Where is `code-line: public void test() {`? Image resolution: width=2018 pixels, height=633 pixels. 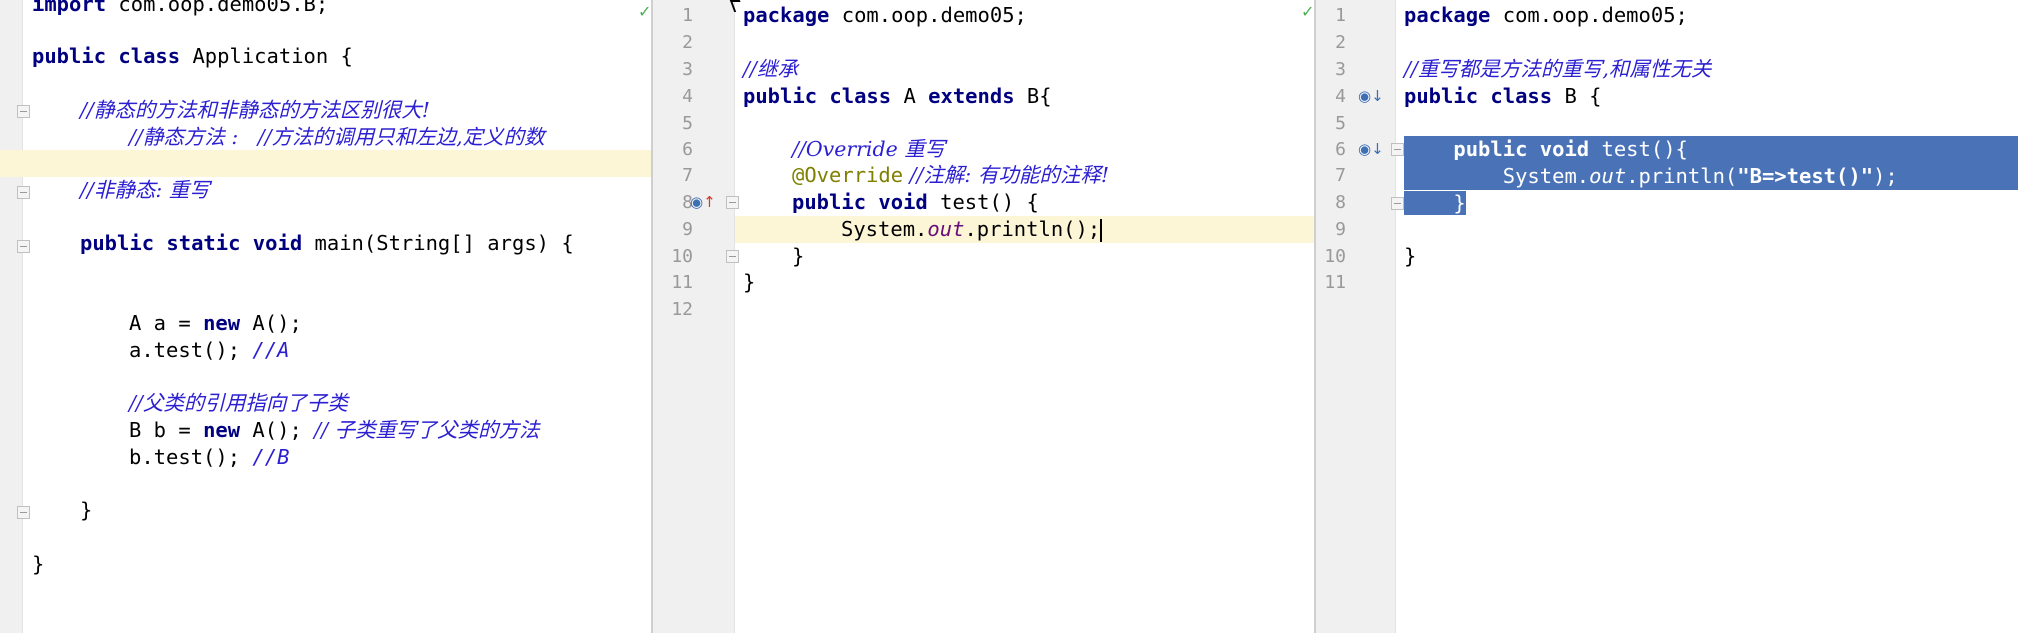
code-line: public void test() { is located at coordinates (1053, 202).